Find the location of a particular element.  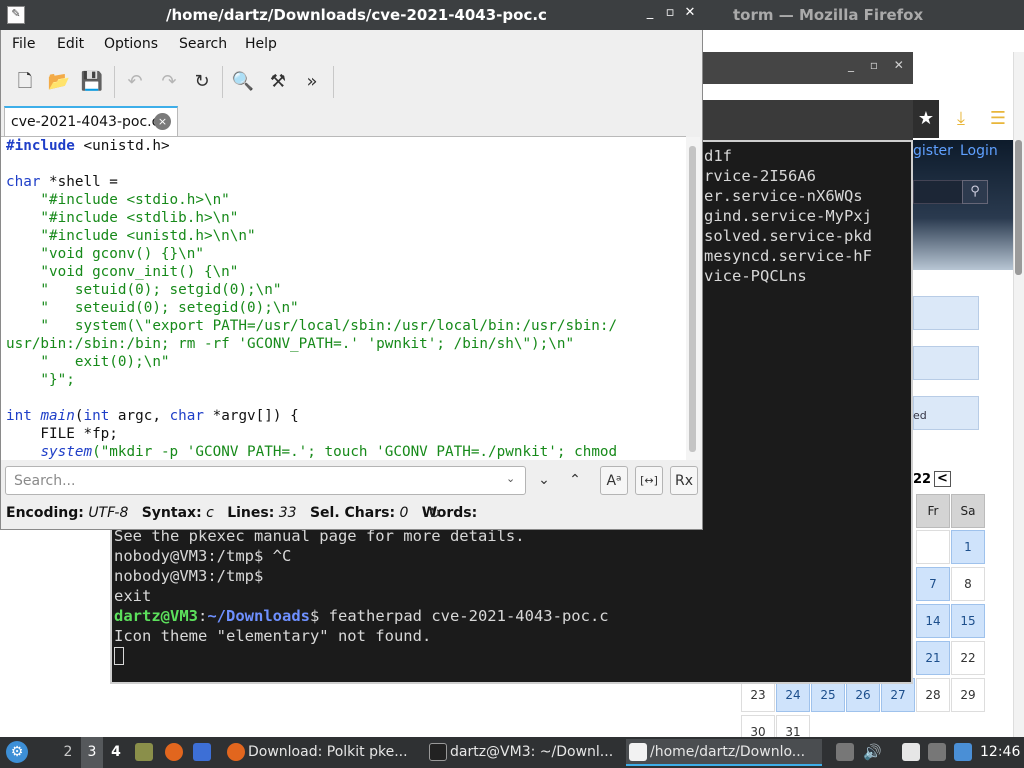

terminal-cursor is located at coordinates (119, 656).